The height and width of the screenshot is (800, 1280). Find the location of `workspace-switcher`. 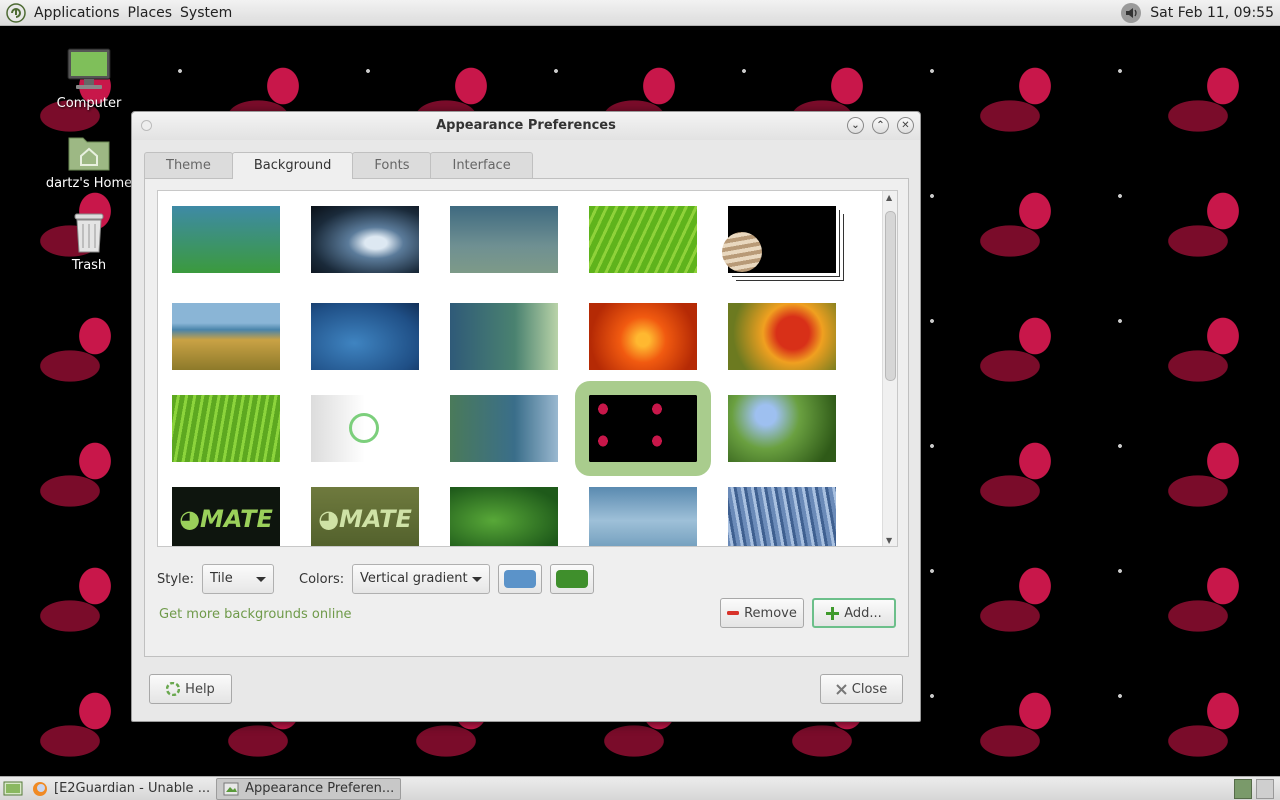

workspace-switcher is located at coordinates (1257, 788).